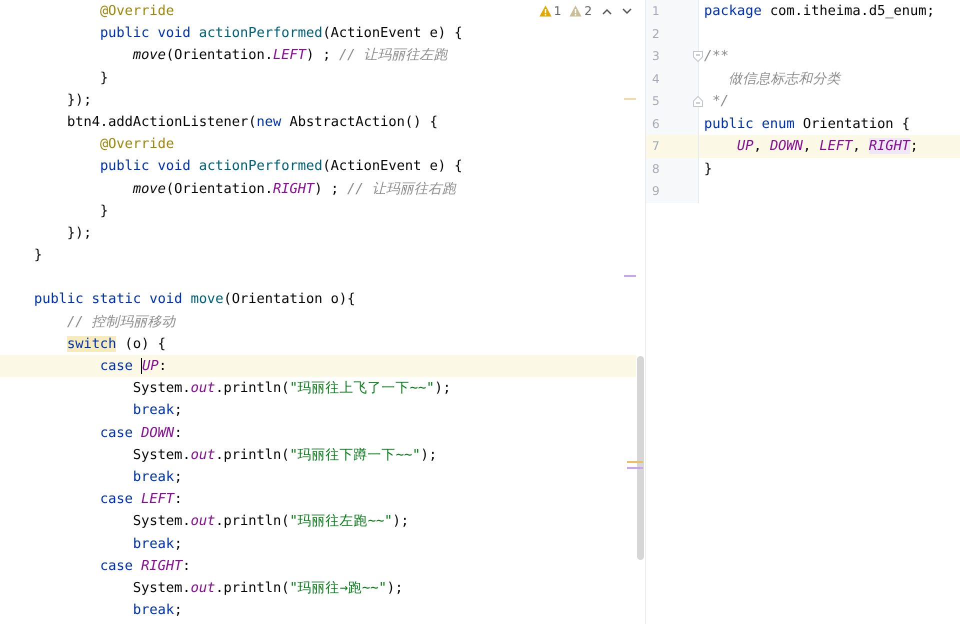 The image size is (960, 624). Describe the element at coordinates (827, 146) in the screenshot. I see `code-line: UP, DOWN, LEFT, RIGHT;` at that location.